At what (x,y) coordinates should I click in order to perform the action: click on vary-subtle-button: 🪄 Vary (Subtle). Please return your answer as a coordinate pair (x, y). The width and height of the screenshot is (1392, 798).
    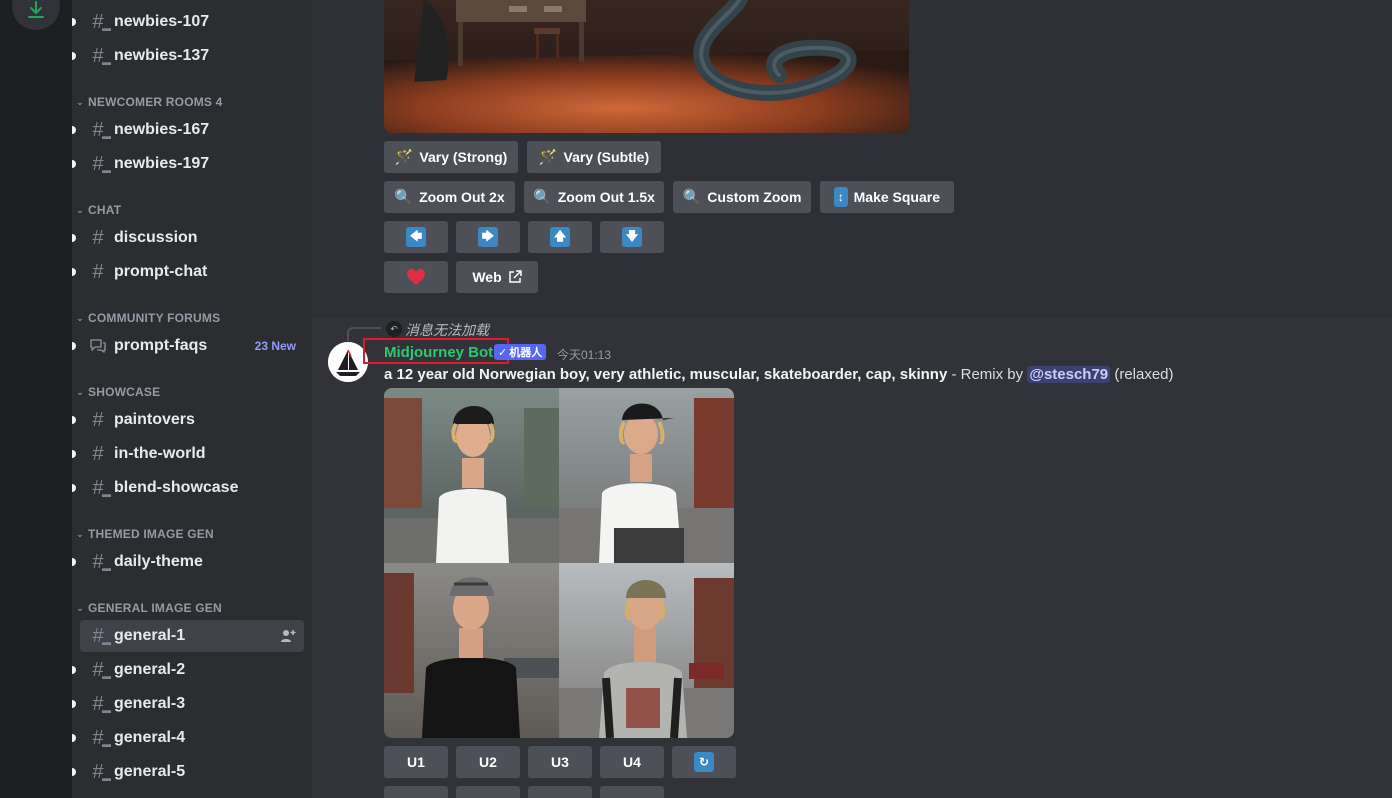
    Looking at the image, I should click on (594, 157).